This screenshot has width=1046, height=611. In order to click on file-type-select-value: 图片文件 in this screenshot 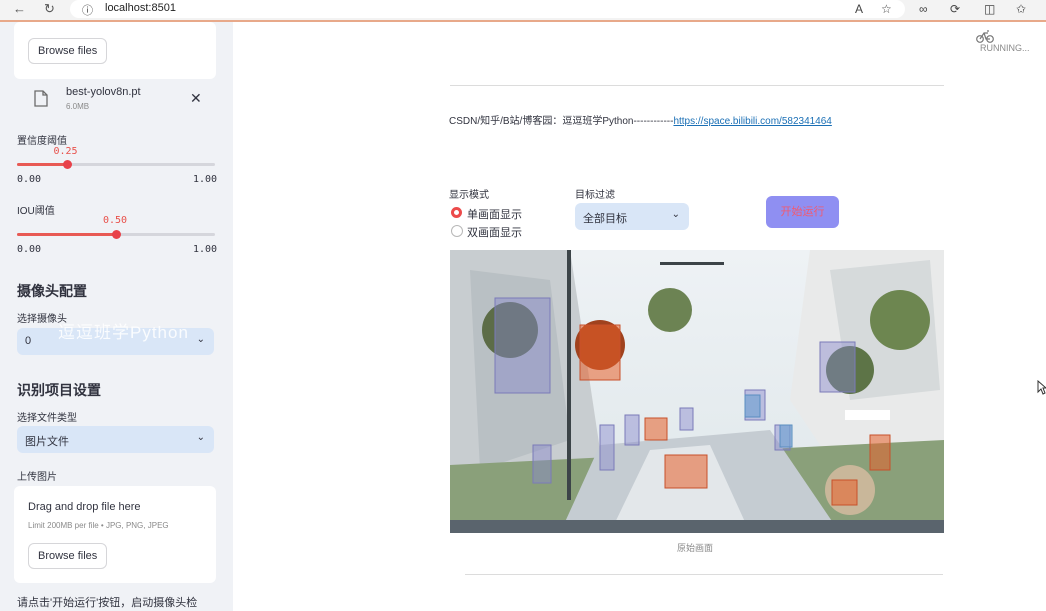, I will do `click(47, 442)`.